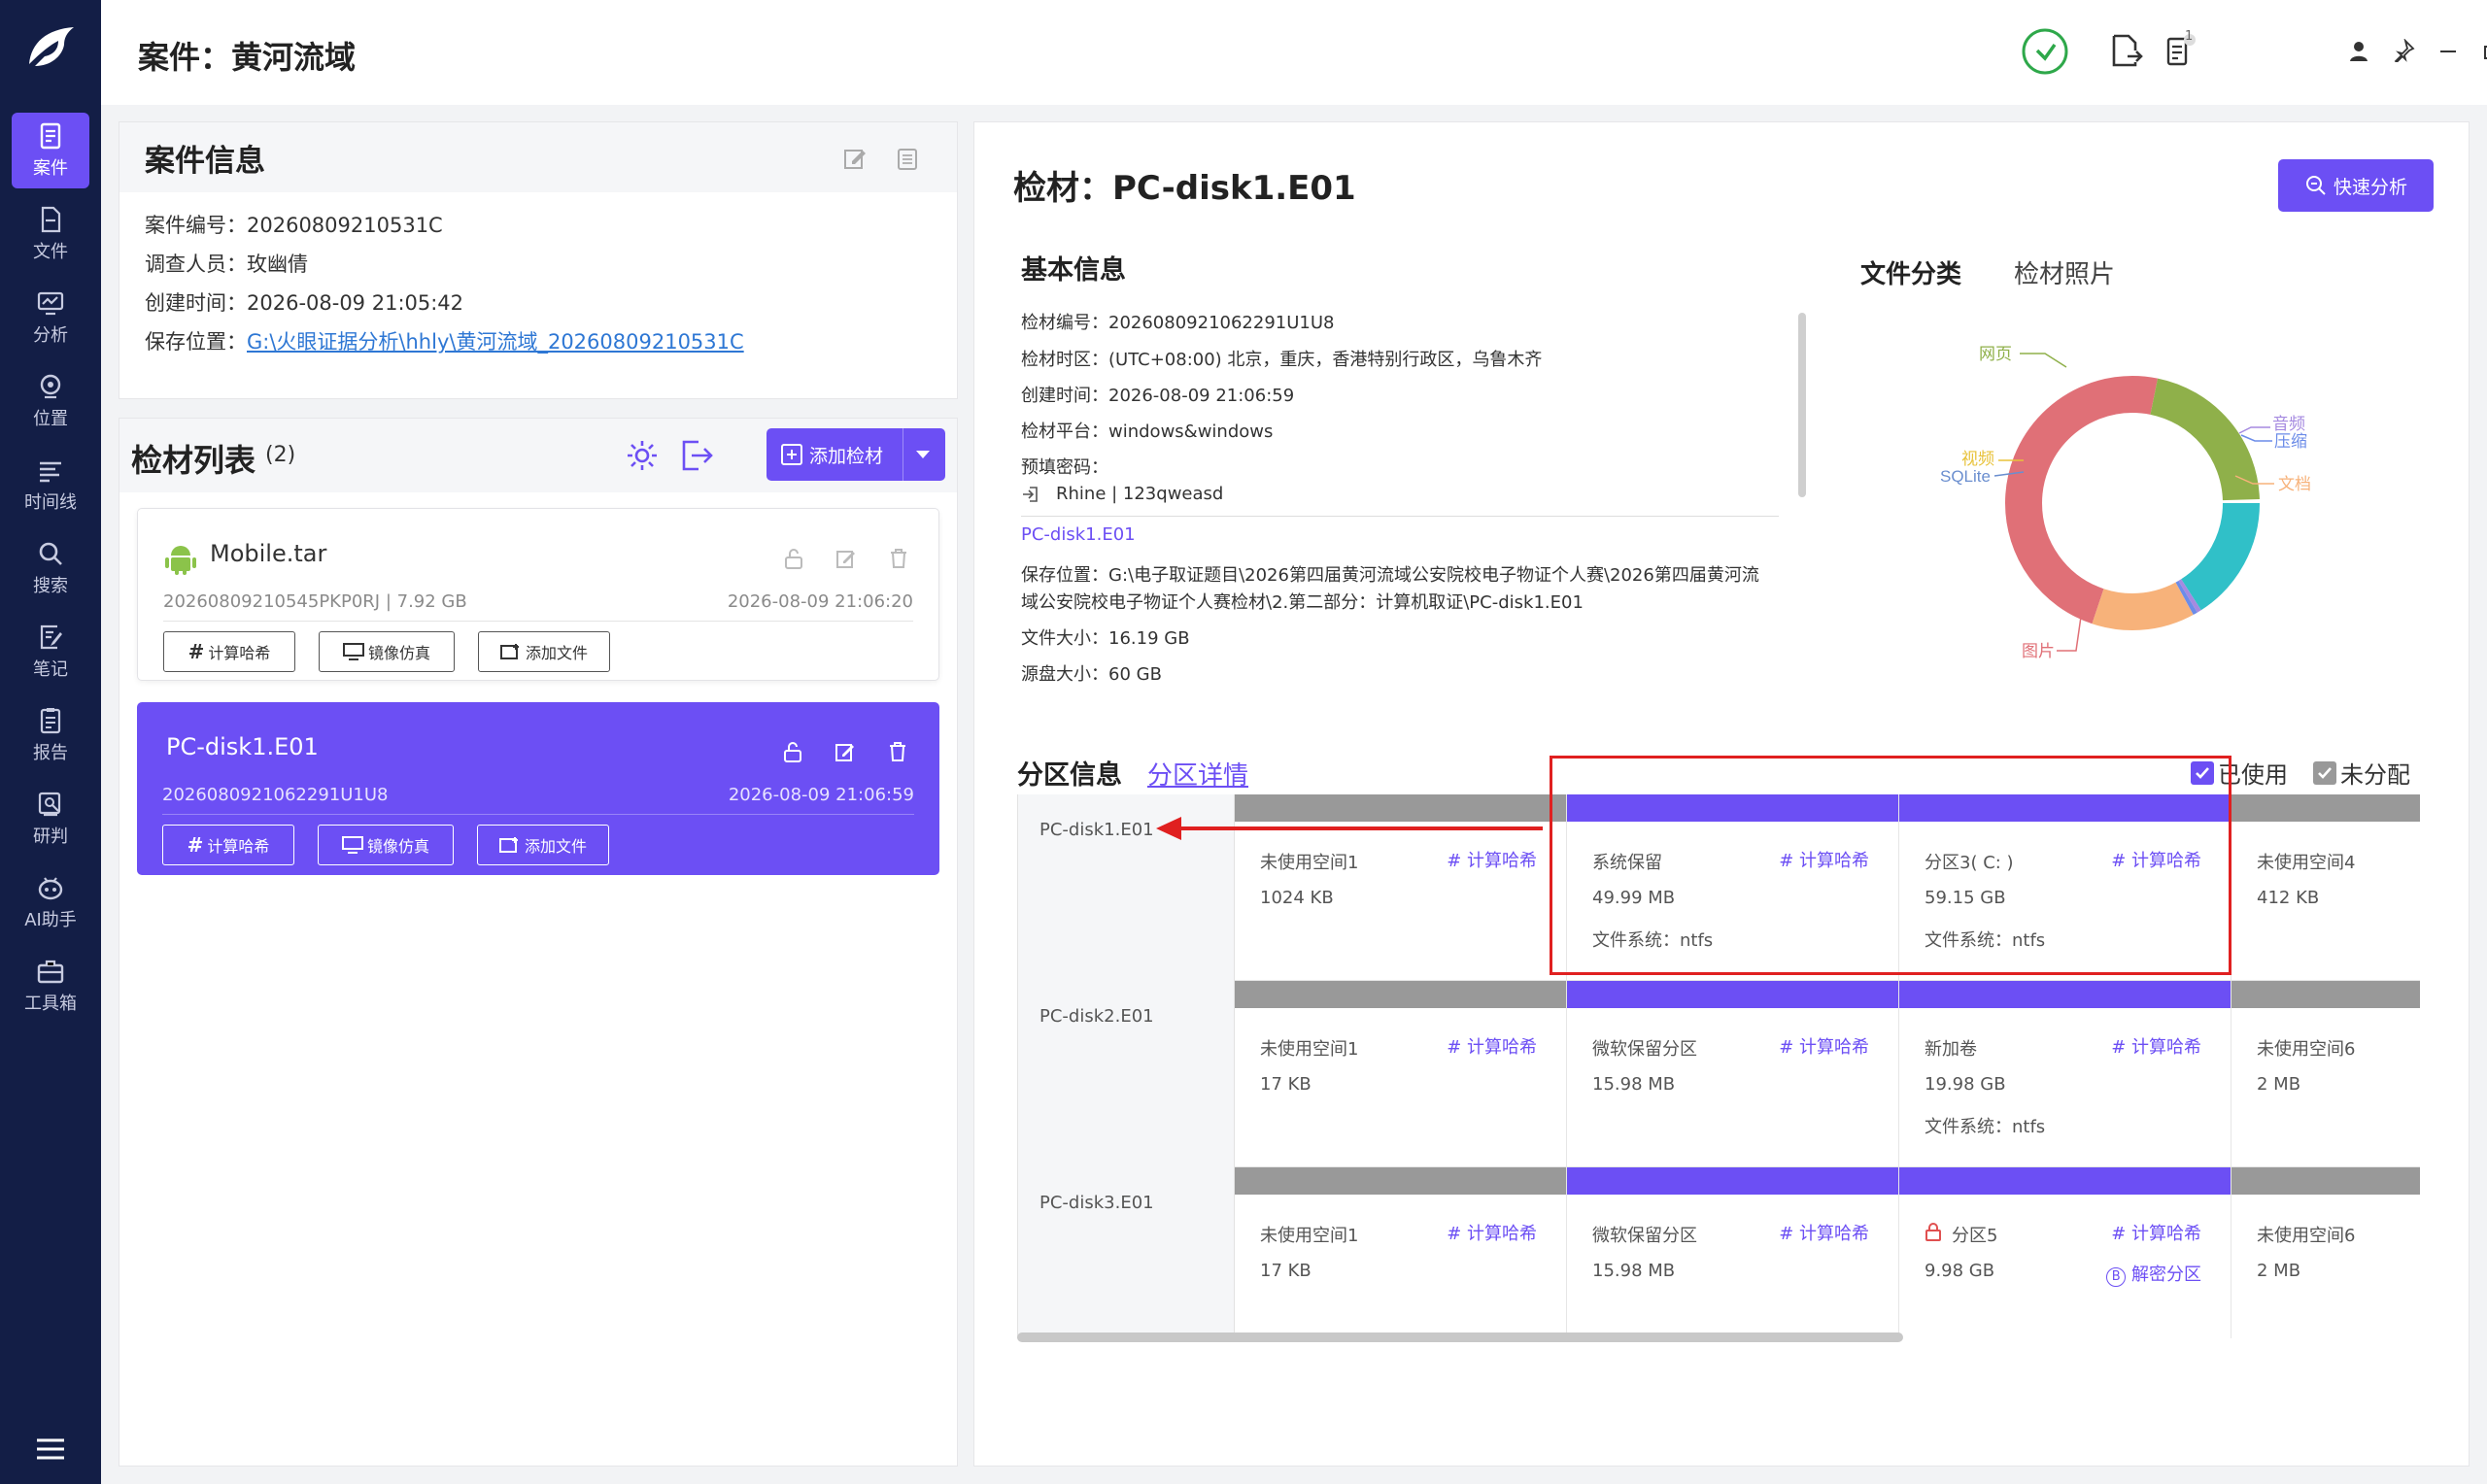  Describe the element at coordinates (50, 1449) in the screenshot. I see `menu-icon` at that location.